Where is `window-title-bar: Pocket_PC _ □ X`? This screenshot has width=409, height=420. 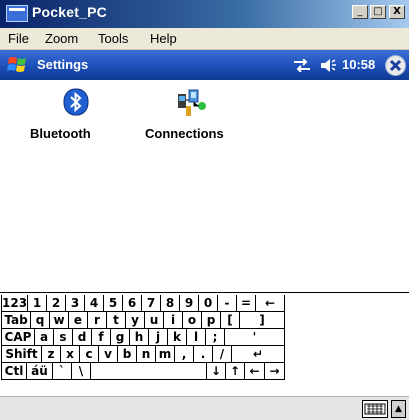 window-title-bar: Pocket_PC _ □ X is located at coordinates (204, 14).